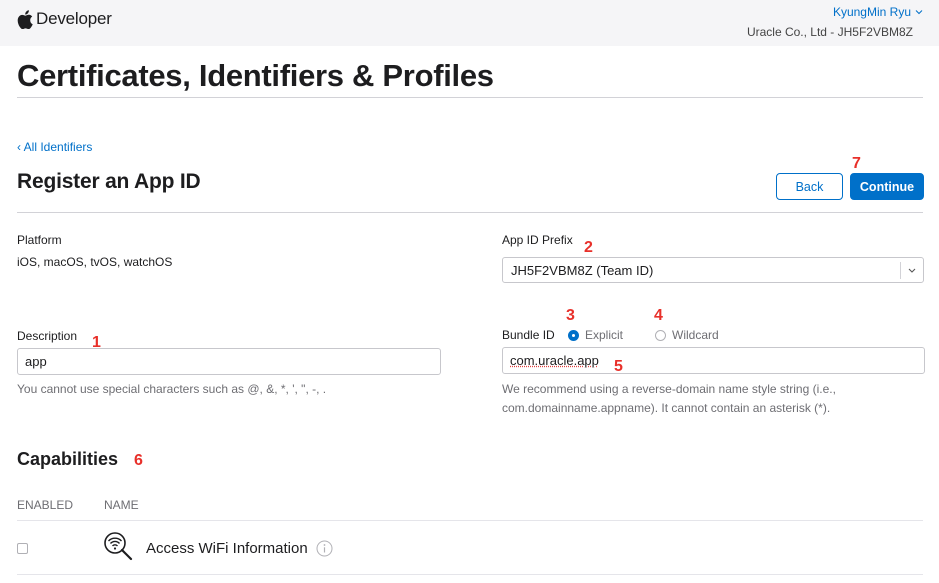 Image resolution: width=939 pixels, height=583 pixels. Describe the element at coordinates (68, 459) in the screenshot. I see `capabilities-title: Capabilities` at that location.